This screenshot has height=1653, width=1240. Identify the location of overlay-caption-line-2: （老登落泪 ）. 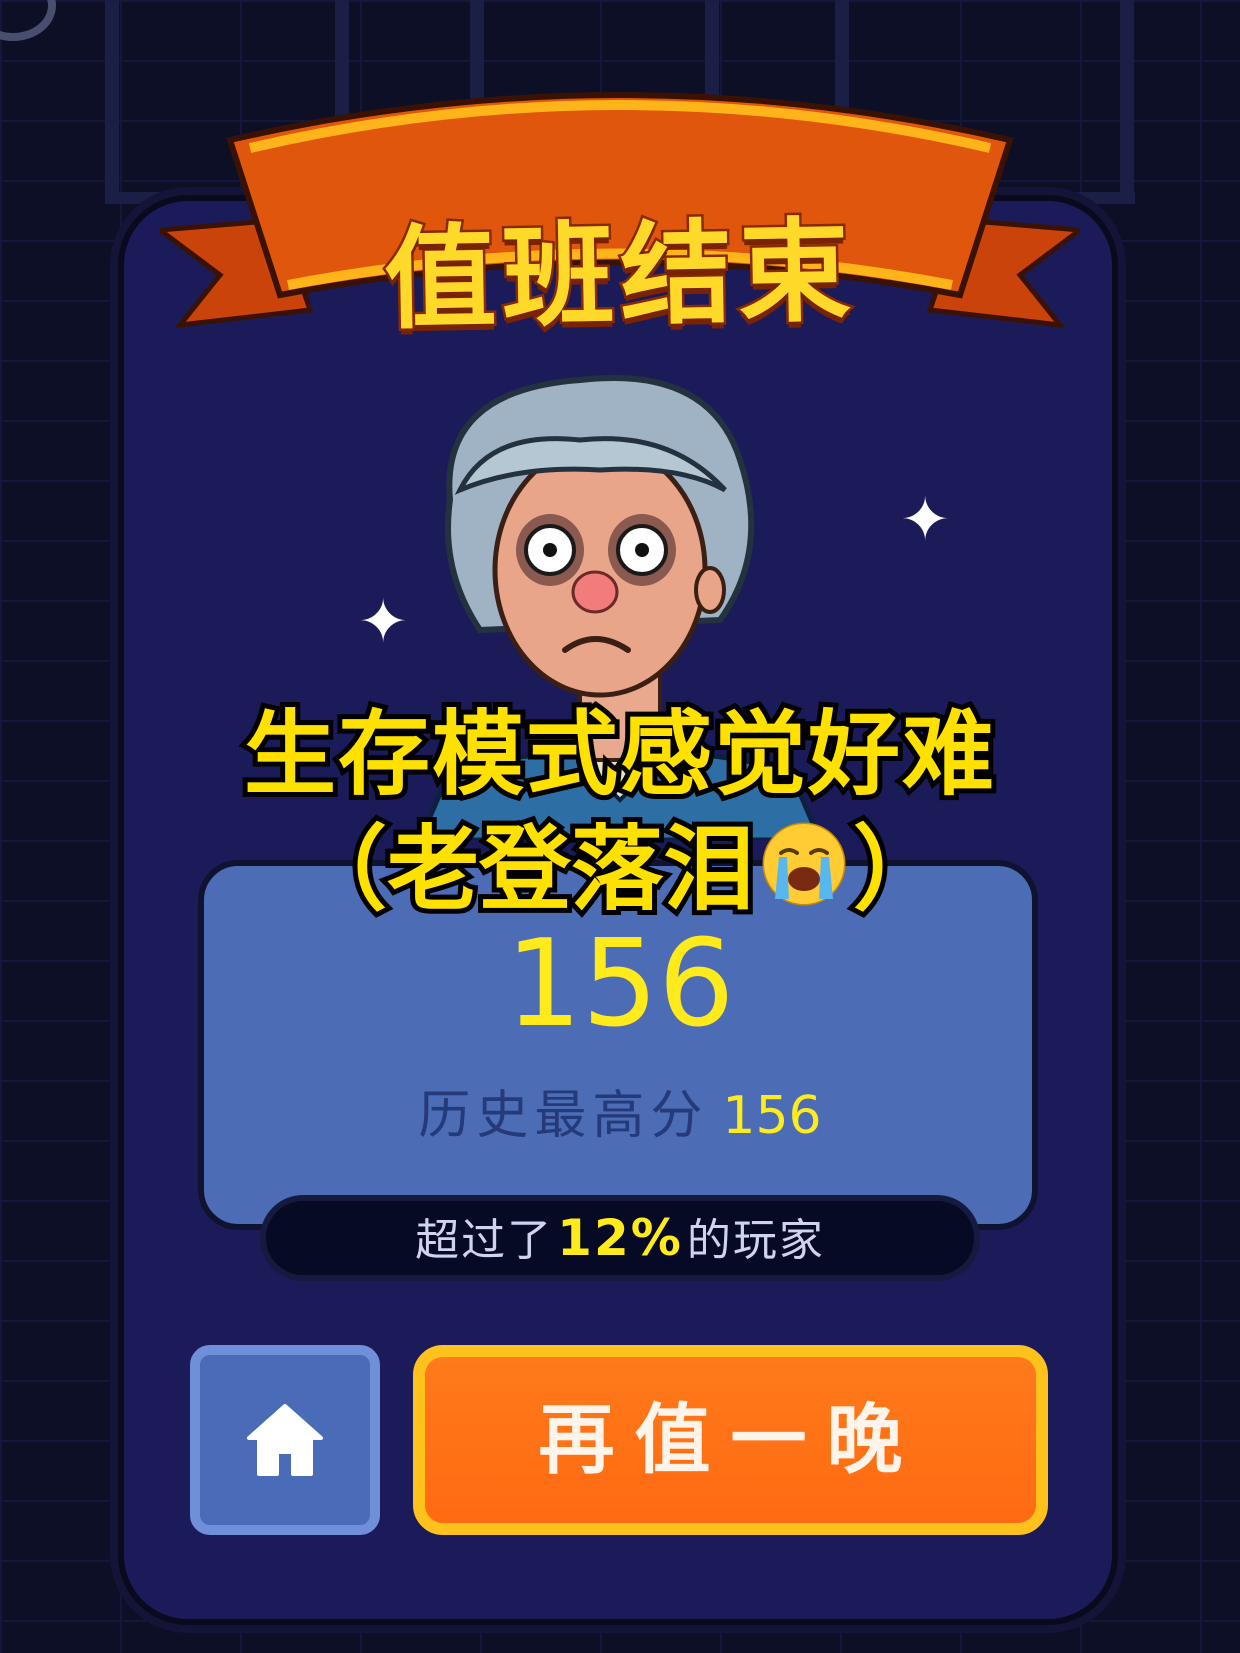
(620, 861).